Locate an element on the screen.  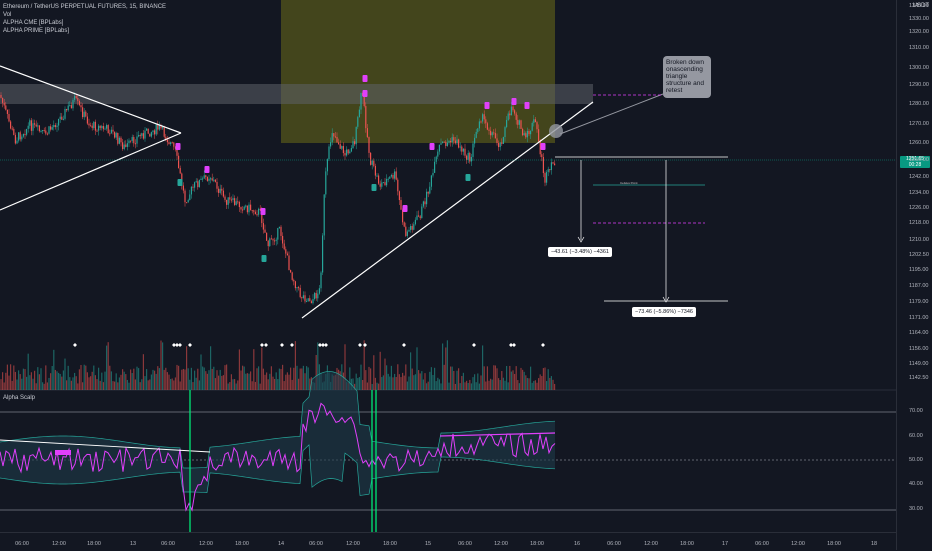
time-tick-label: 15 is located at coordinates (428, 544).